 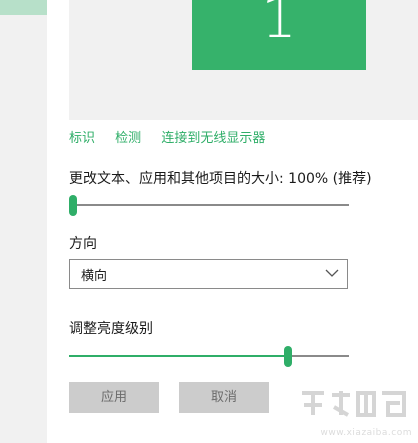 I want to click on orientation-label: 方向, so click(x=83, y=244).